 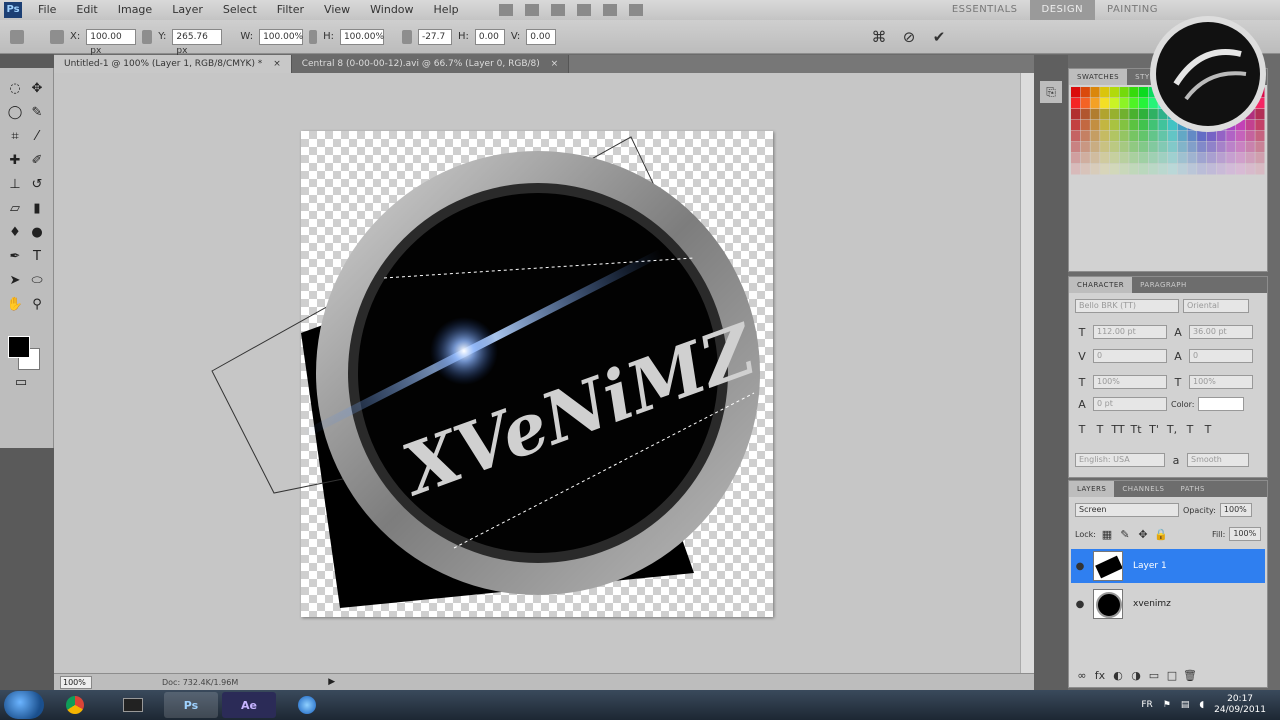 What do you see at coordinates (15, 281) in the screenshot?
I see `path-select-tool-icon: ➤` at bounding box center [15, 281].